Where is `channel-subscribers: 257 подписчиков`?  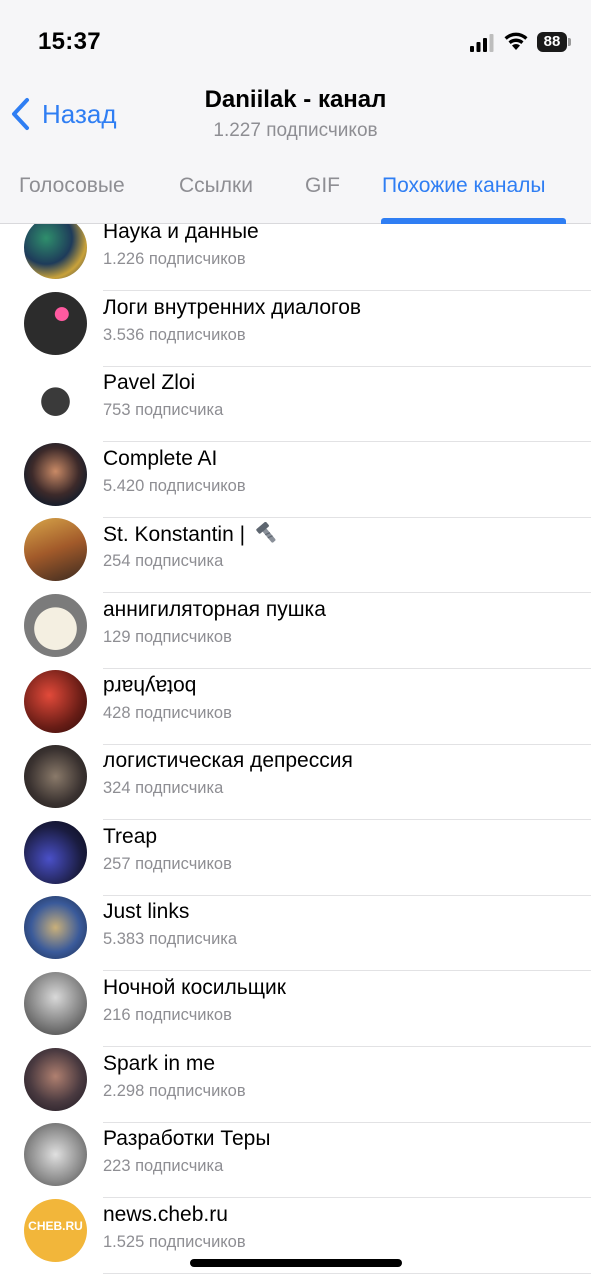 channel-subscribers: 257 подписчиков is located at coordinates (167, 863).